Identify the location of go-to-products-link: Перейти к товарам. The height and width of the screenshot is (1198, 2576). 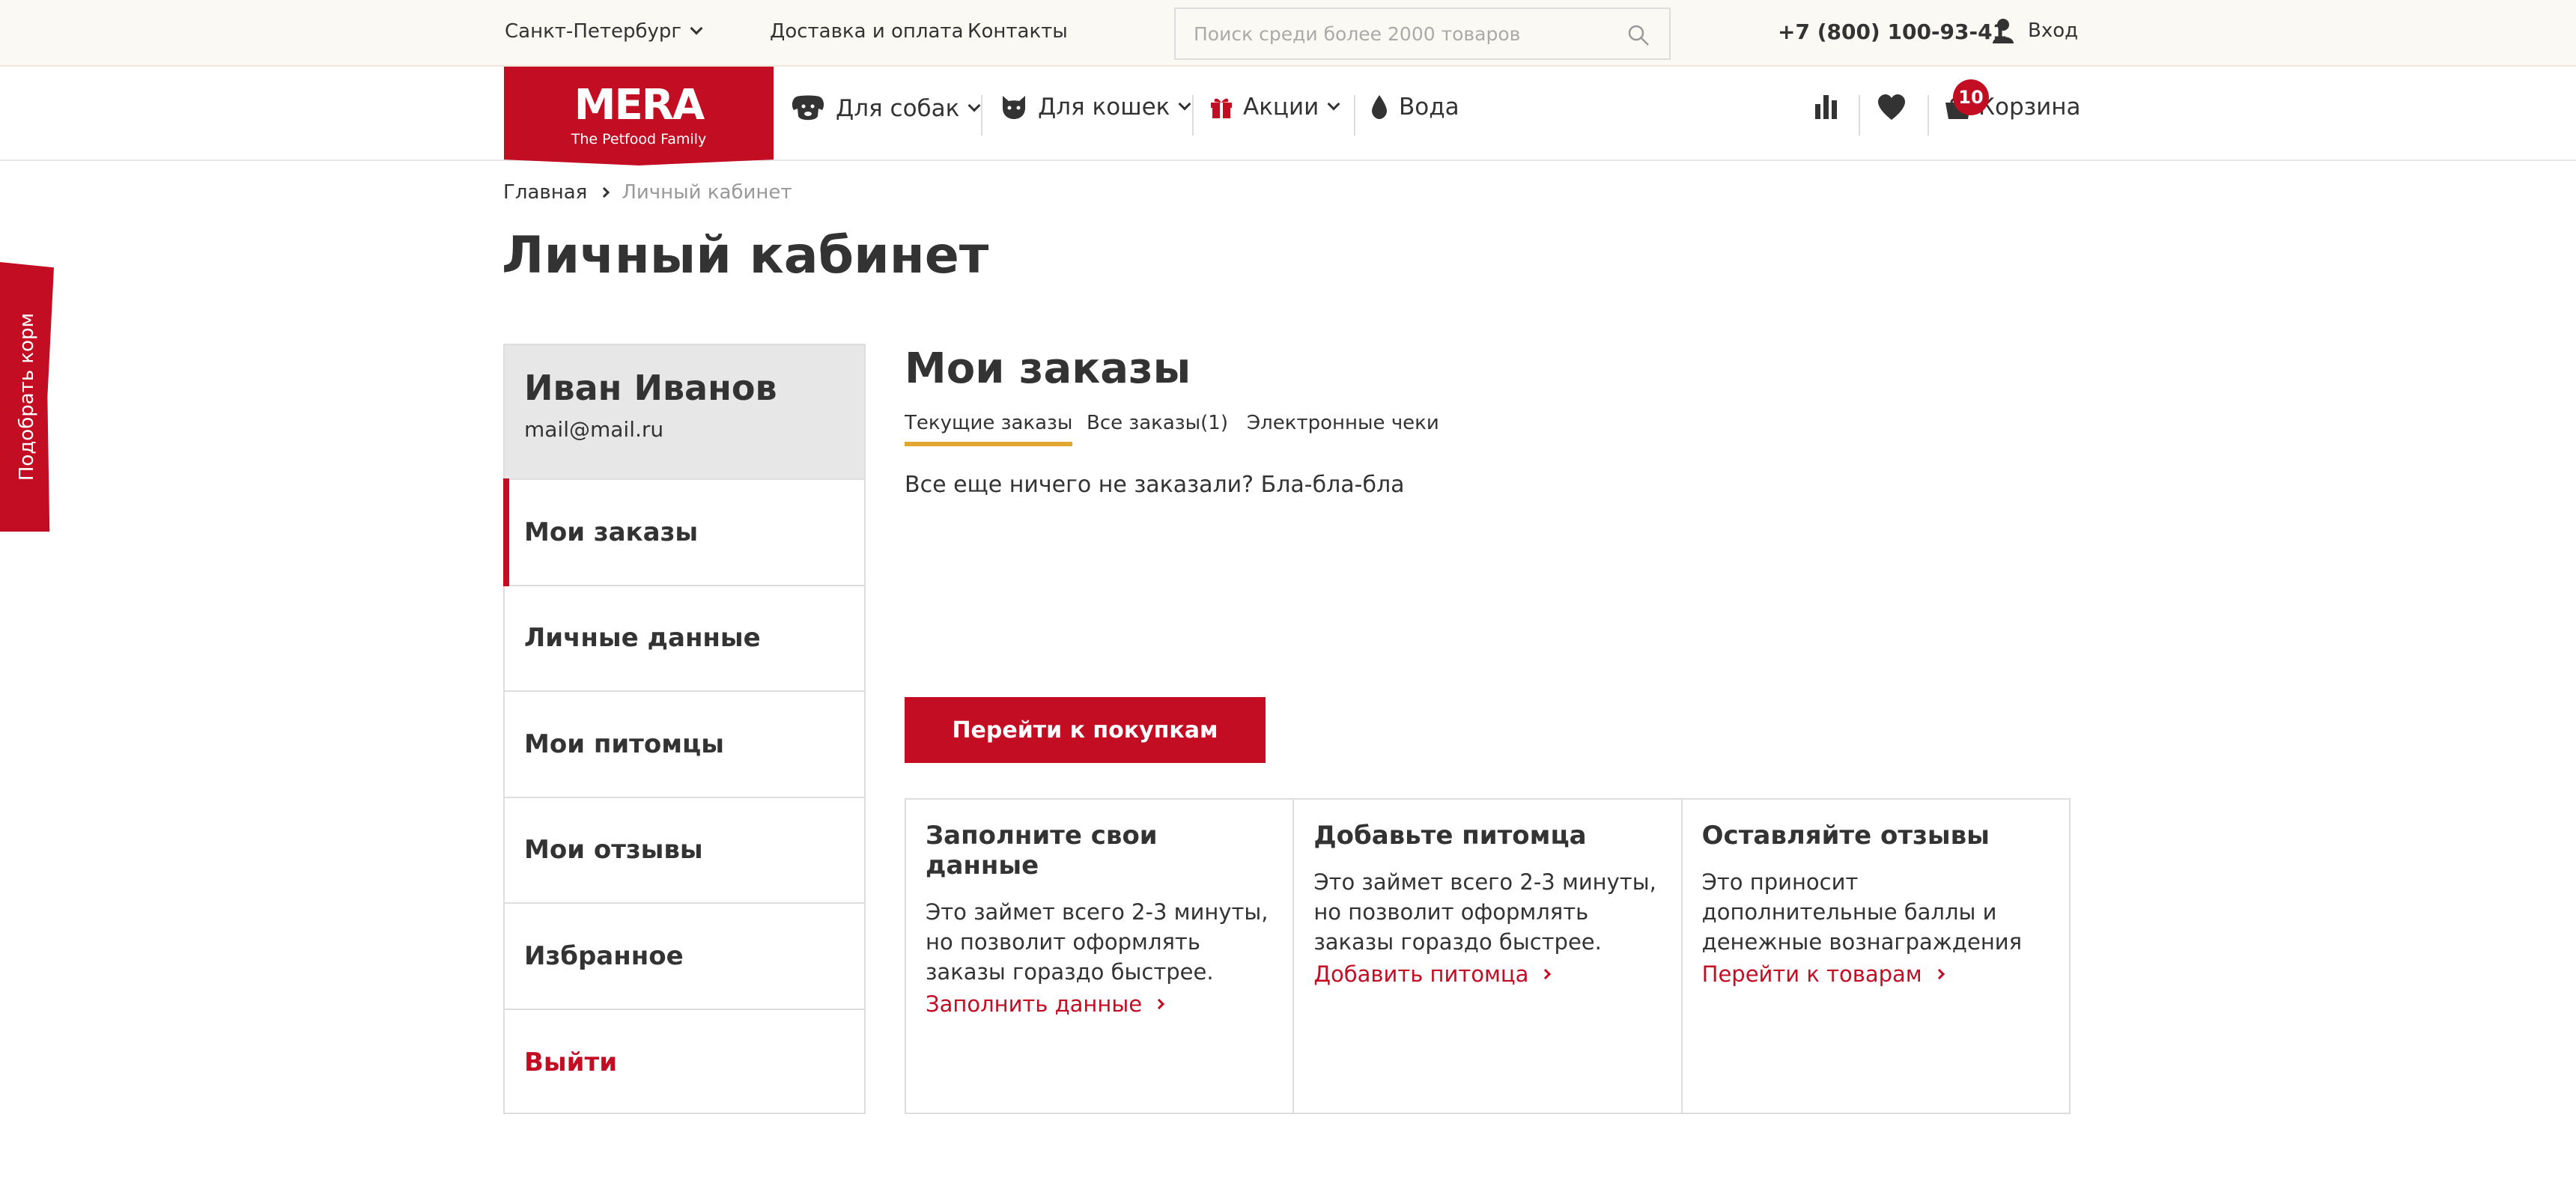
(1876, 974).